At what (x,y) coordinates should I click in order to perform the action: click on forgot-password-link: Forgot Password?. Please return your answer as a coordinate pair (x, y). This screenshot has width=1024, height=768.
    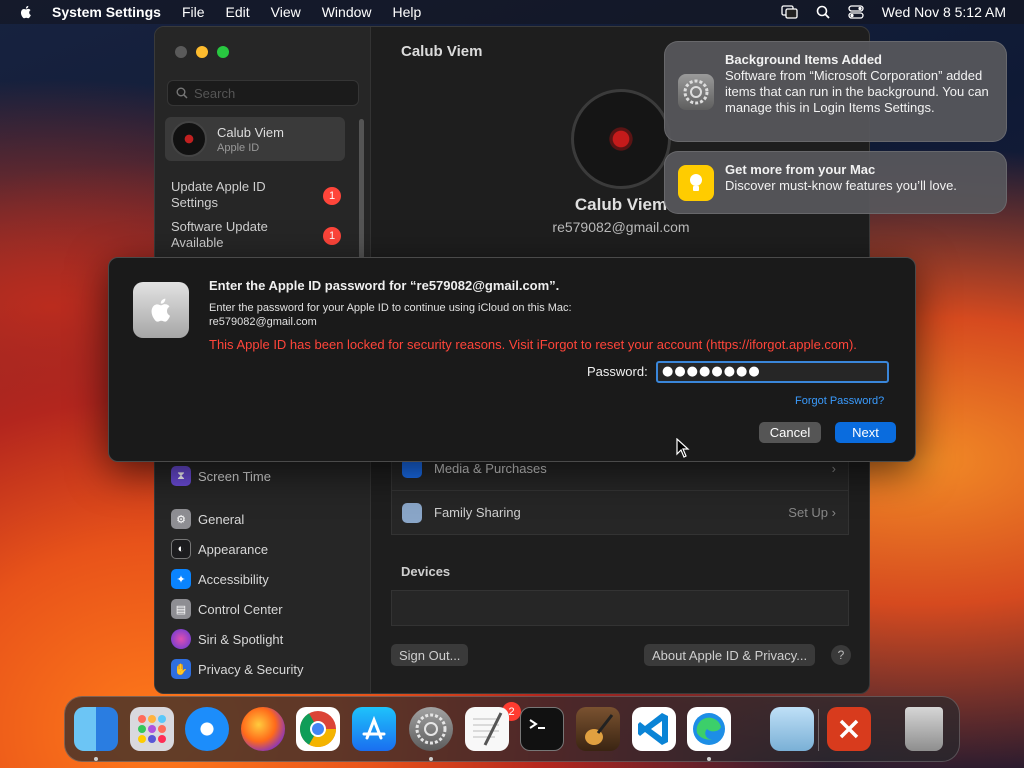
    Looking at the image, I should click on (839, 401).